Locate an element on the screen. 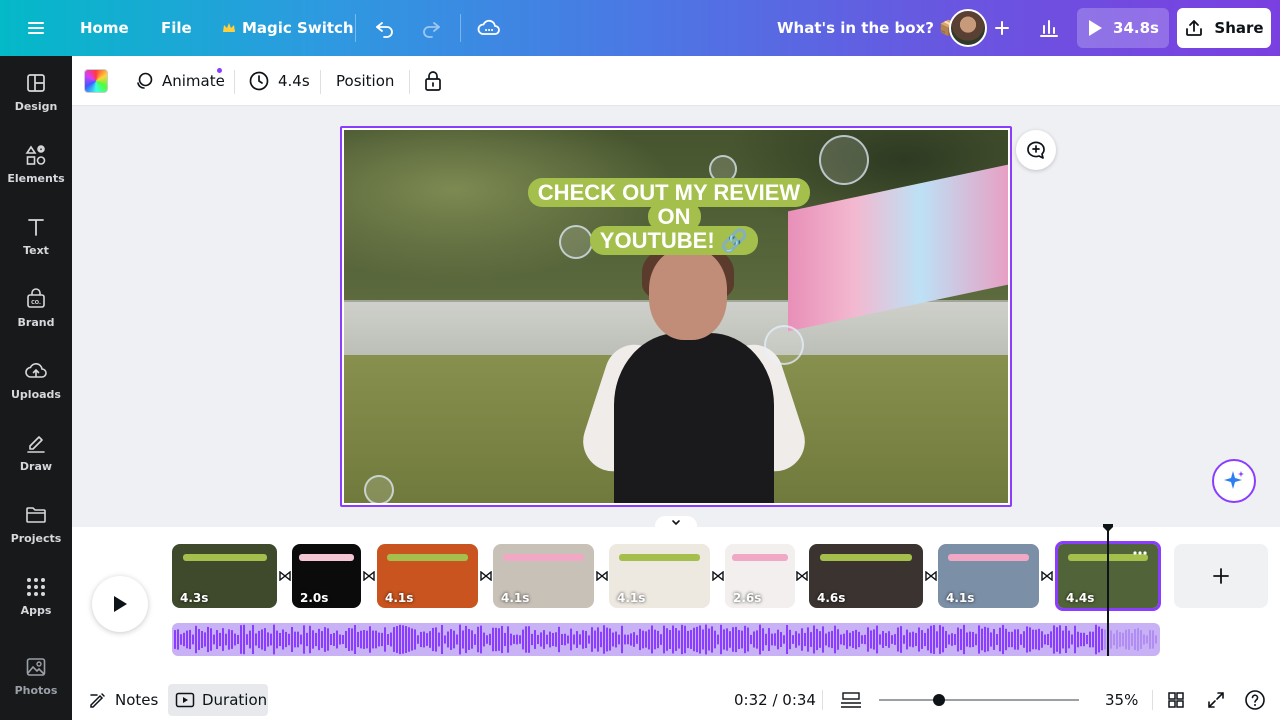 The image size is (1280, 720). menu-button is located at coordinates (36, 28).